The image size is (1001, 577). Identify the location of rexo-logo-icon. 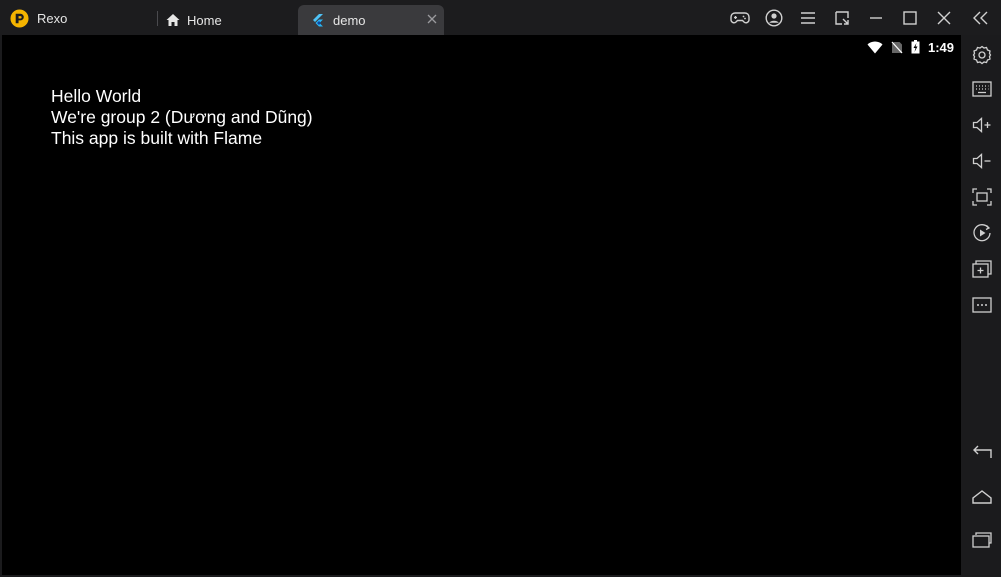
(19, 18).